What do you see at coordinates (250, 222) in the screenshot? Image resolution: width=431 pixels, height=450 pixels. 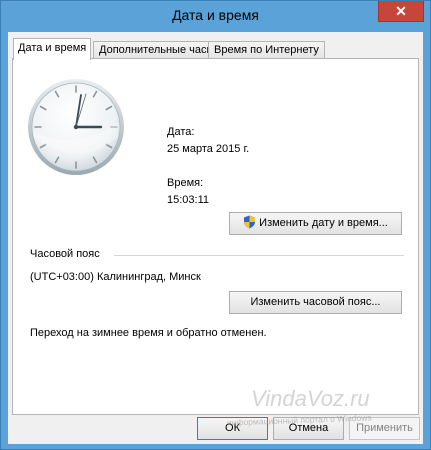 I see `uac-shield-icon` at bounding box center [250, 222].